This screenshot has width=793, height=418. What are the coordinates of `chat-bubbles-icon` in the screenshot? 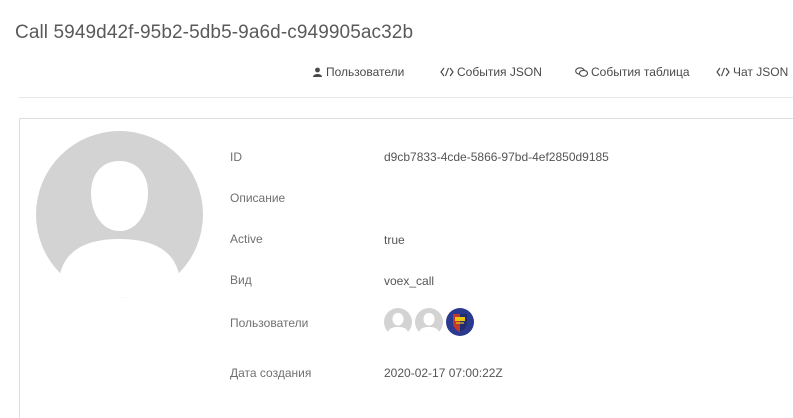 It's located at (581, 72).